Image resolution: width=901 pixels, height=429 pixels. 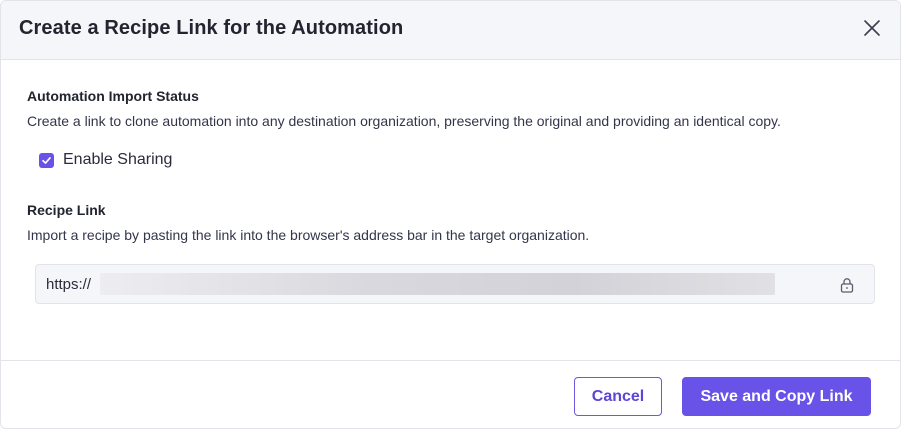 What do you see at coordinates (776, 396) in the screenshot?
I see `save-and-copy-link-button: Save and Copy Link` at bounding box center [776, 396].